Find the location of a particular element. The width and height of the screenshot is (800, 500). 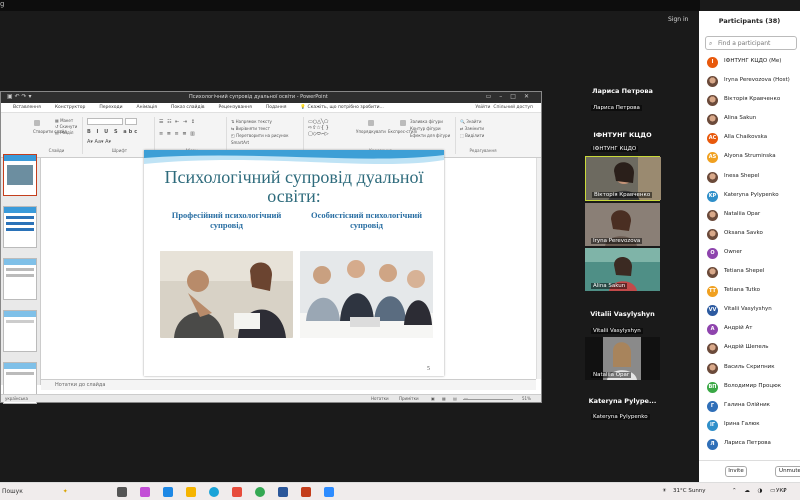

slide-scrollbar is located at coordinates (538, 268).